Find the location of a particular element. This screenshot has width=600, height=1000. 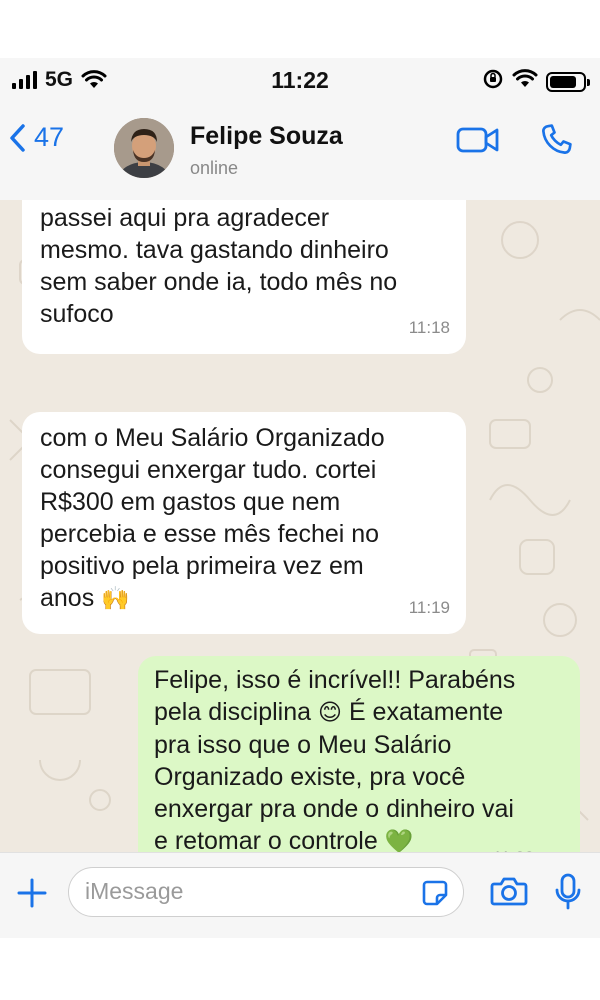

chat-header: 47 Felipe Souza online is located at coordinates (300, 152).